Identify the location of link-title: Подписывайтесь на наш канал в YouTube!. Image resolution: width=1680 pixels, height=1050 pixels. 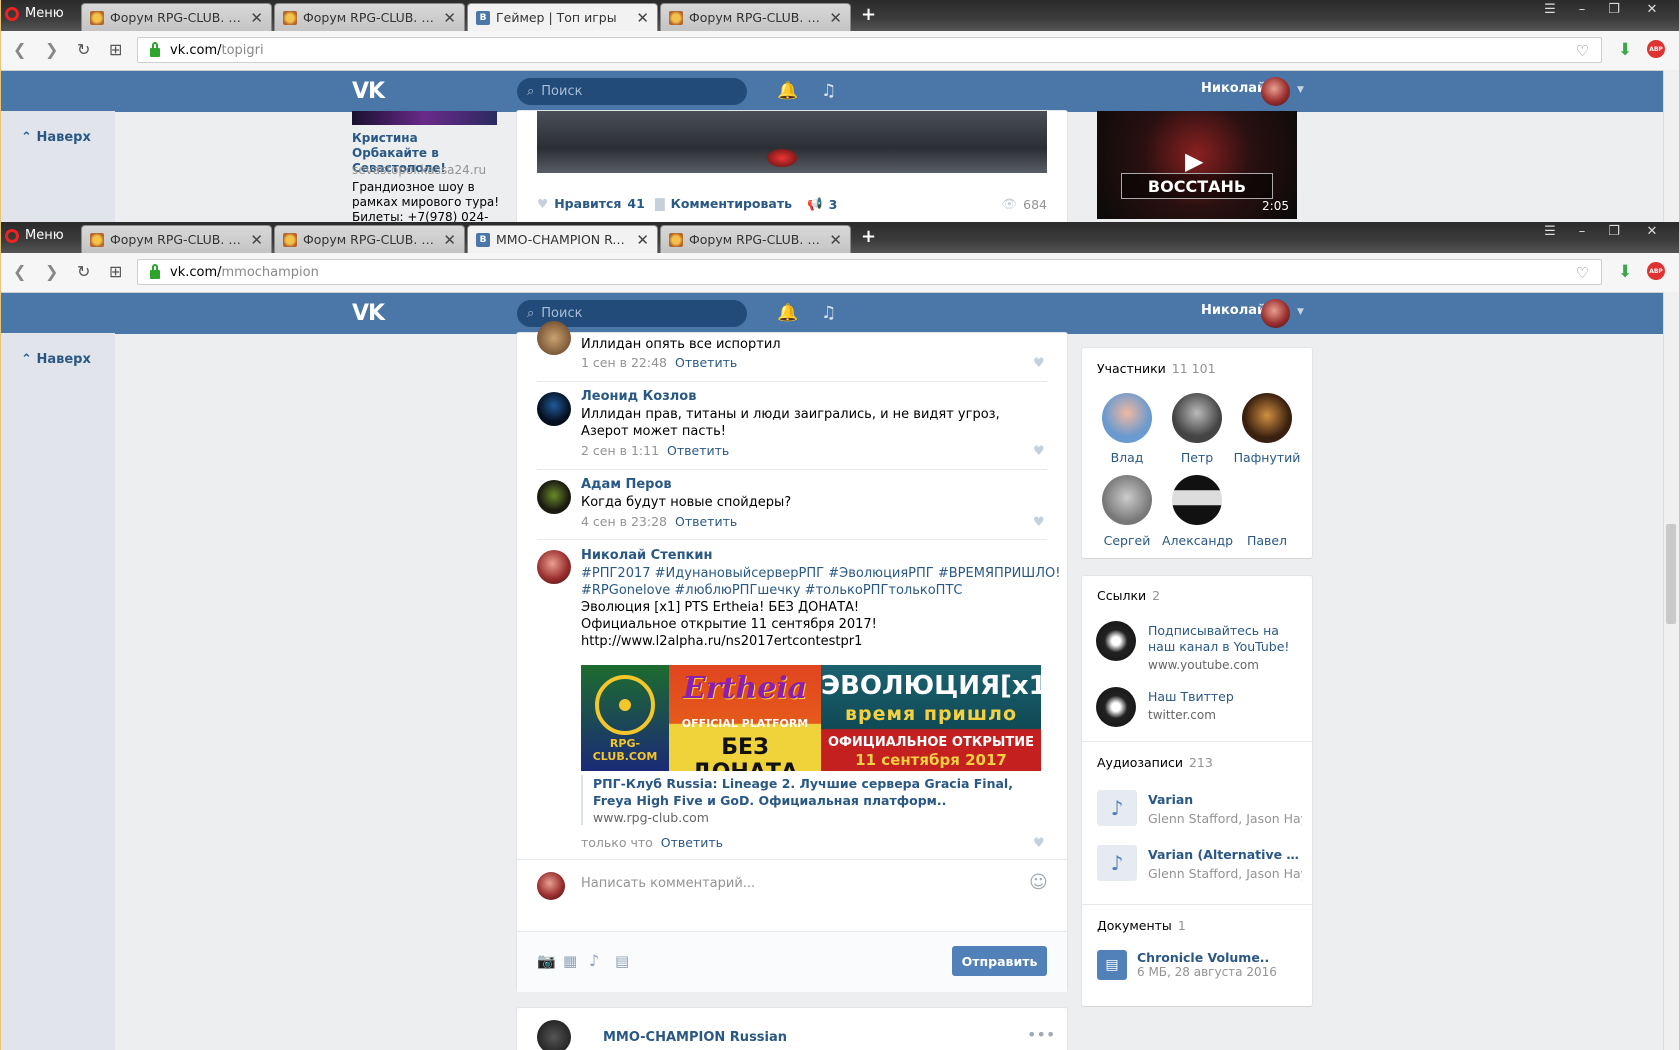
(1228, 639).